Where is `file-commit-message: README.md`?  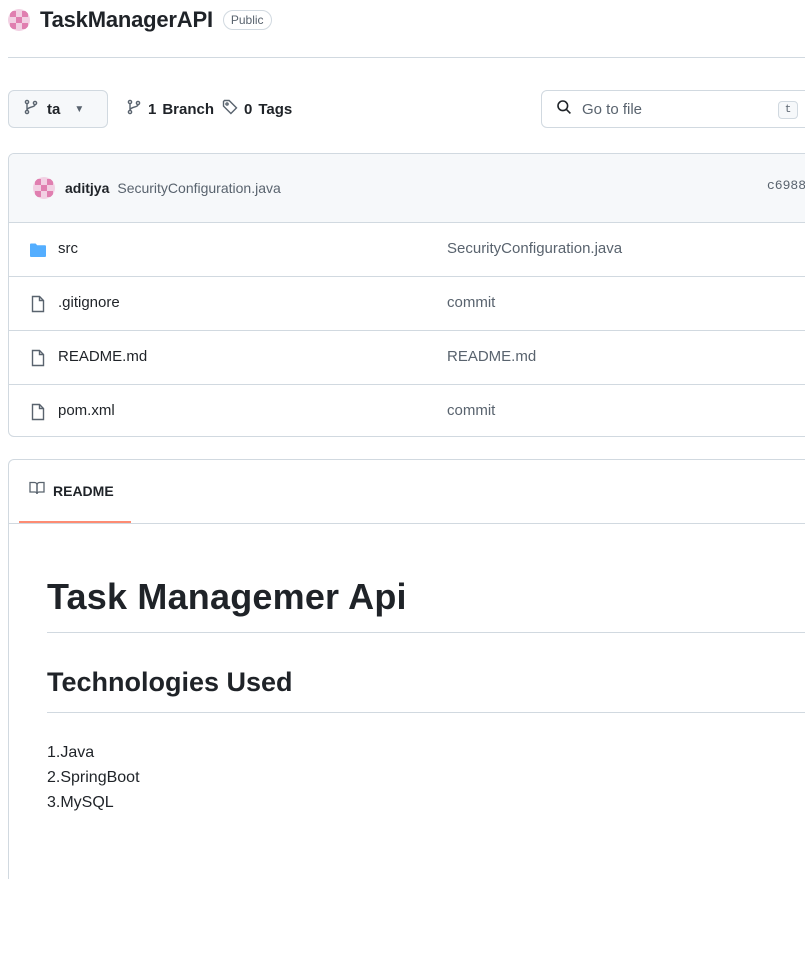 file-commit-message: README.md is located at coordinates (491, 356).